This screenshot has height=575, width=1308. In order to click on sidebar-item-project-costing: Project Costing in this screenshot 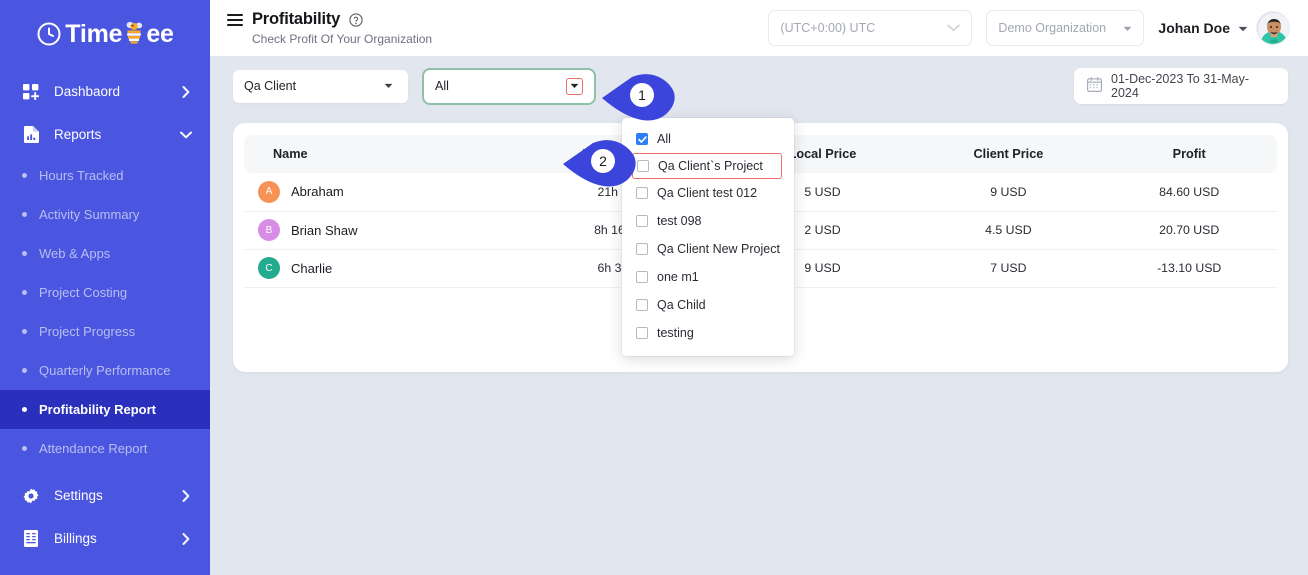, I will do `click(105, 292)`.